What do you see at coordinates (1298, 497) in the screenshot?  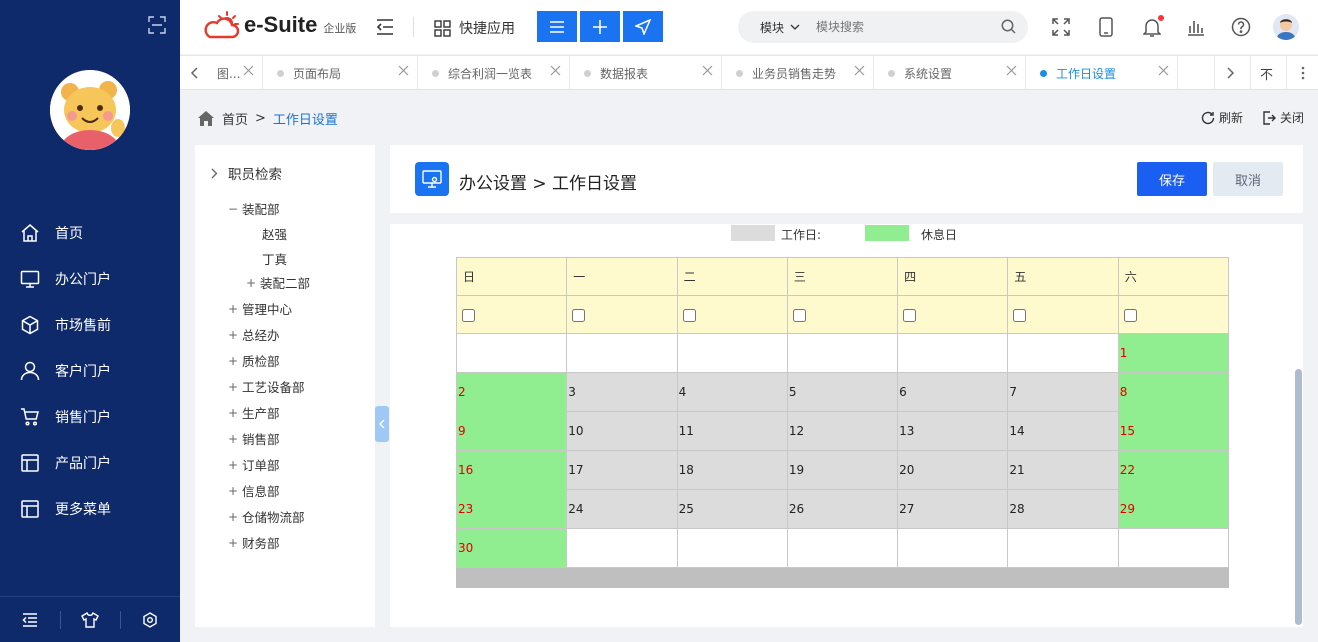 I see `vertical-scrollbar` at bounding box center [1298, 497].